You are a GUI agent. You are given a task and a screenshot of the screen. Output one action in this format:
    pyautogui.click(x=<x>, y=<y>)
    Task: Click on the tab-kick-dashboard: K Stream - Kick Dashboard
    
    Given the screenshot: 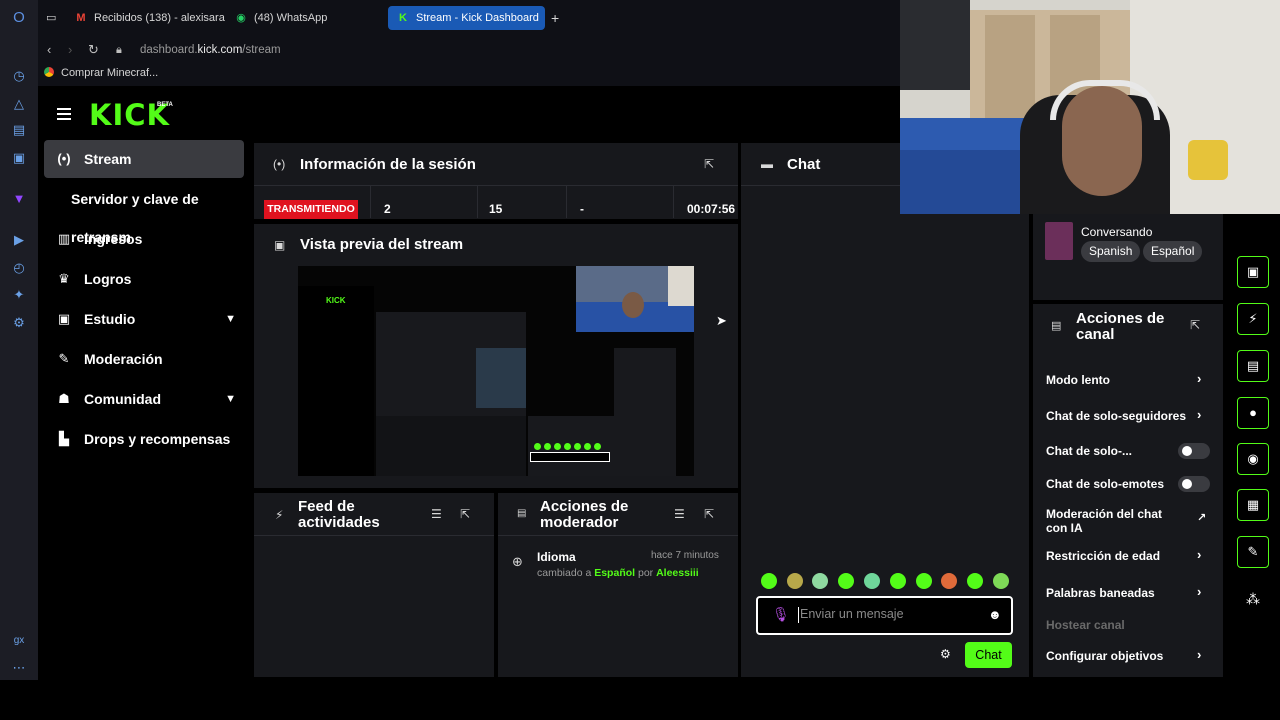 What is the action you would take?
    pyautogui.click(x=466, y=18)
    